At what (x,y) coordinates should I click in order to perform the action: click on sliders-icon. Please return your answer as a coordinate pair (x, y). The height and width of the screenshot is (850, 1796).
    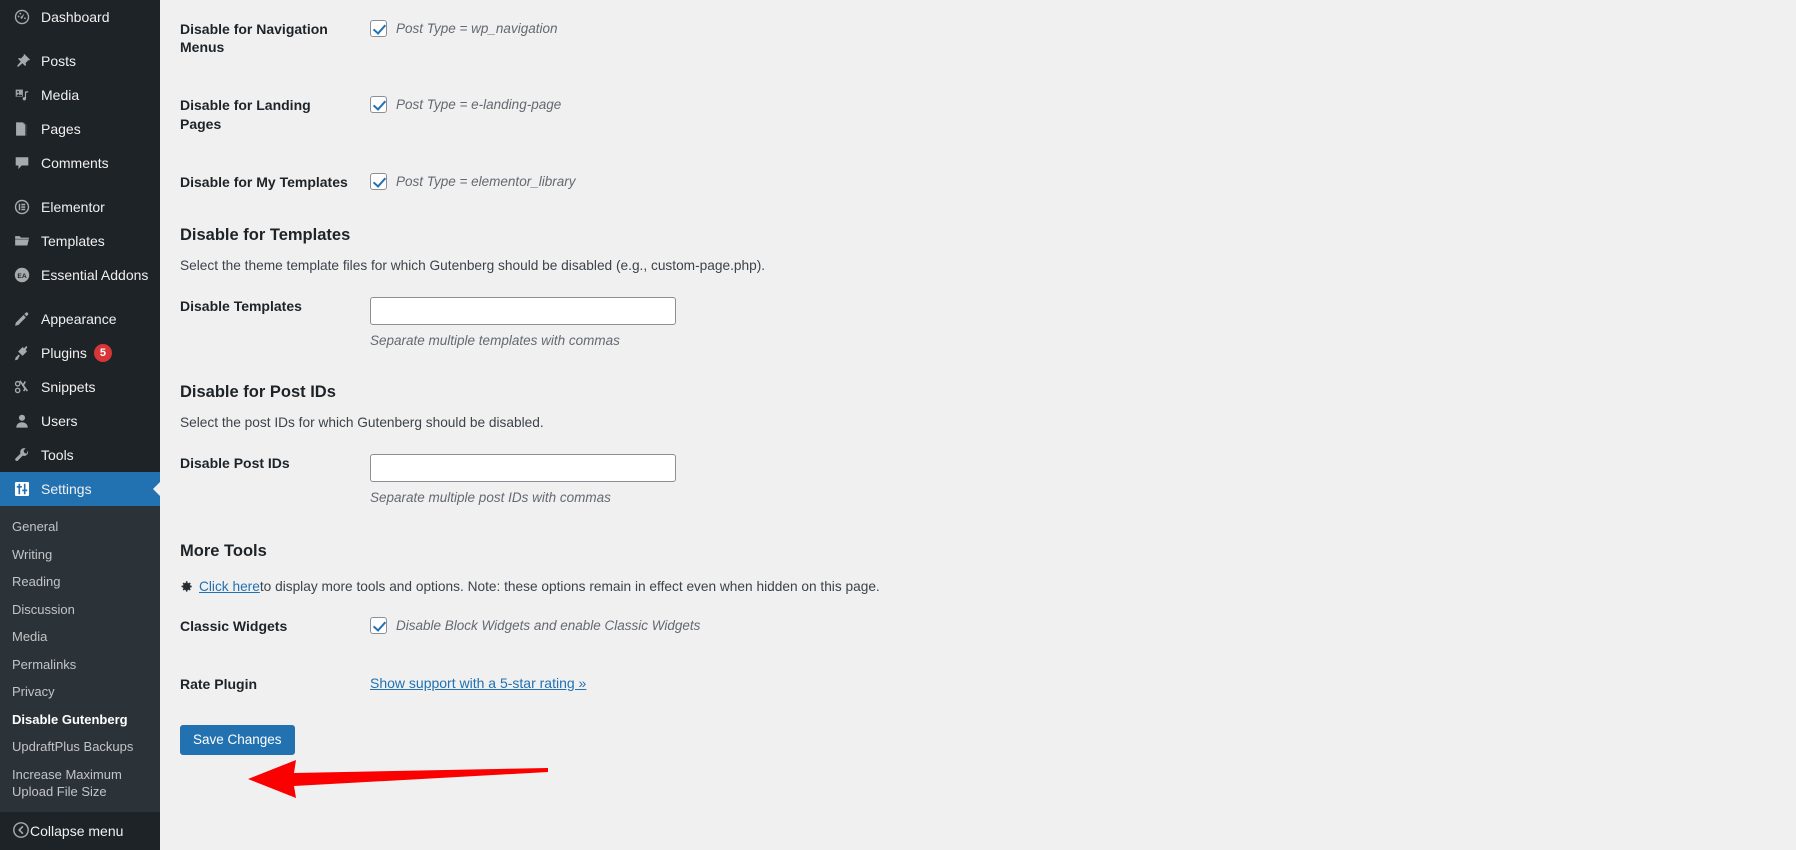
    Looking at the image, I should click on (22, 489).